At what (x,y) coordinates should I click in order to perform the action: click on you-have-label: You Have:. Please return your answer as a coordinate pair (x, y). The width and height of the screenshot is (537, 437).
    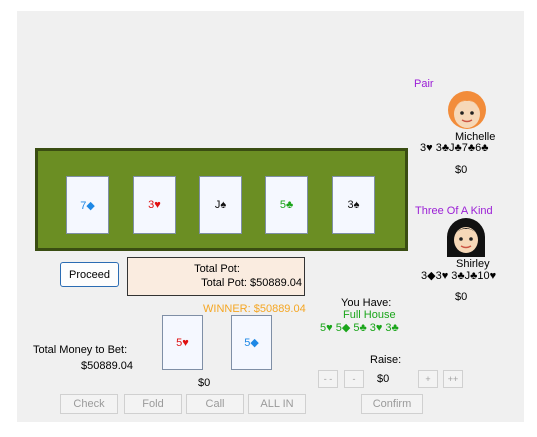
    Looking at the image, I should click on (366, 303).